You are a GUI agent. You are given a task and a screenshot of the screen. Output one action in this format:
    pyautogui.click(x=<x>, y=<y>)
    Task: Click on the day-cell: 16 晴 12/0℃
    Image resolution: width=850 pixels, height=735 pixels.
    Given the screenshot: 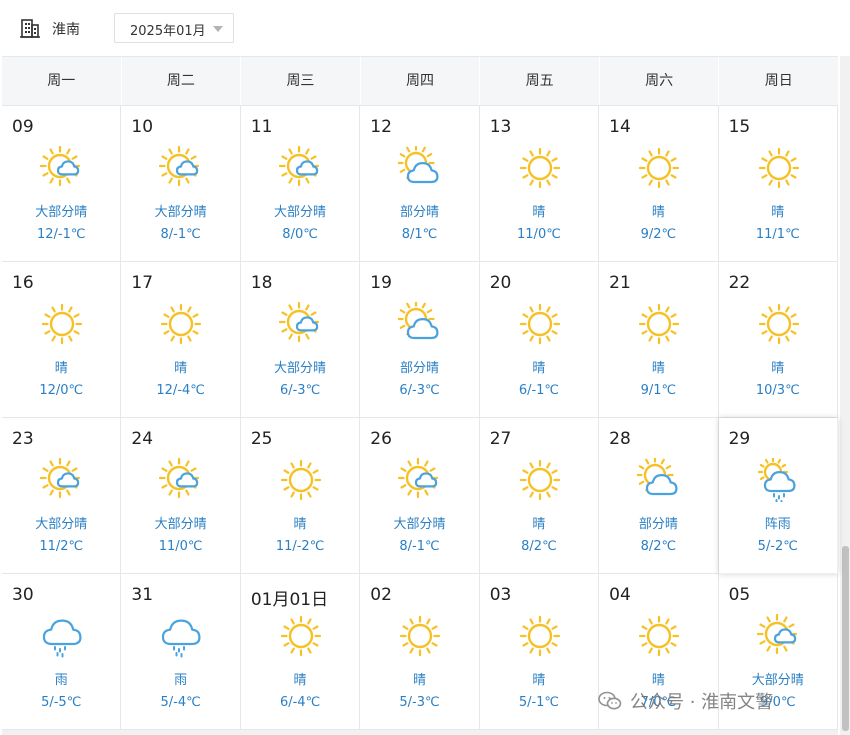 What is the action you would take?
    pyautogui.click(x=62, y=340)
    